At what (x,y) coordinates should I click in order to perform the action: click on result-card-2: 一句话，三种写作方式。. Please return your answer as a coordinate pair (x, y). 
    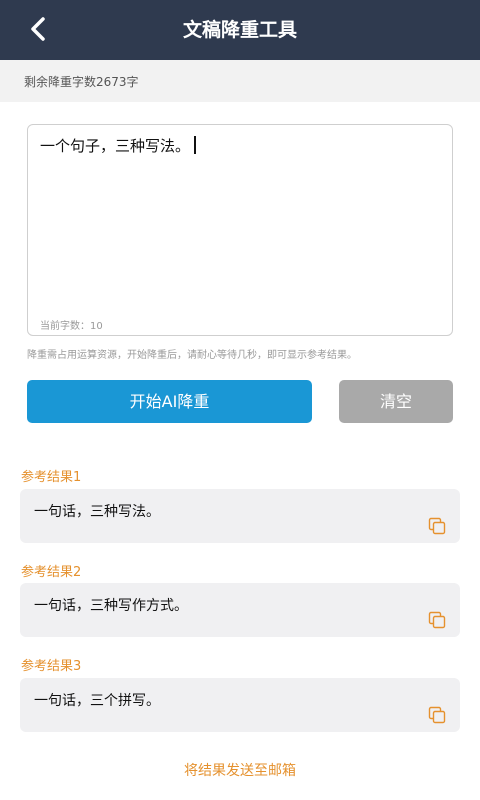
    Looking at the image, I should click on (240, 610).